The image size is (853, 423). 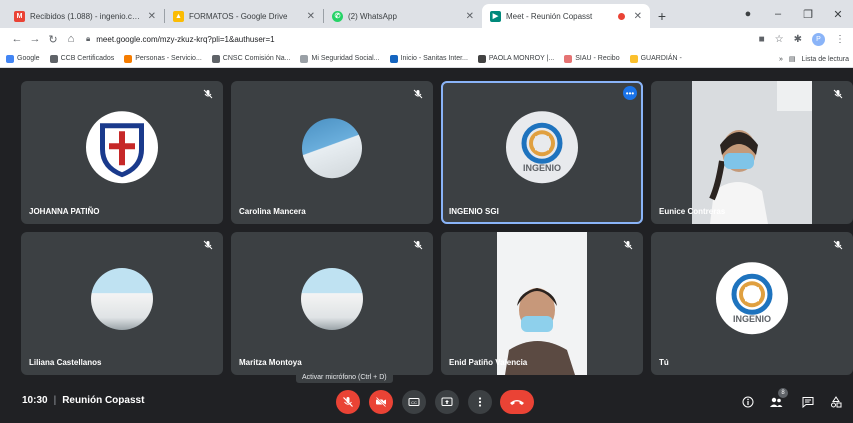 I want to click on tab-gmail: M Recibidos (1.088) - ingenio.cons ✕, so click(x=85, y=16).